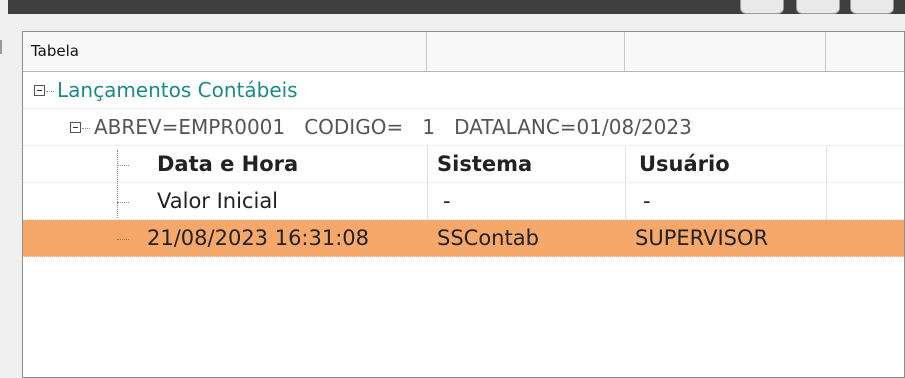  Describe the element at coordinates (218, 201) in the screenshot. I see `row-datetime: Valor Inicial` at that location.